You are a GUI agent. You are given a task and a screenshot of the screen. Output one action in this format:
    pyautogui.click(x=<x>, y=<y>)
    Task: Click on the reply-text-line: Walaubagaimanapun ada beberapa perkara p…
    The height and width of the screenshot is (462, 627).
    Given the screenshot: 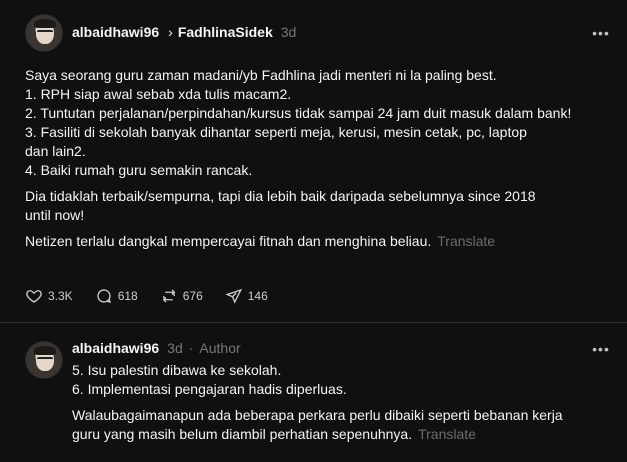 What is the action you would take?
    pyautogui.click(x=317, y=415)
    